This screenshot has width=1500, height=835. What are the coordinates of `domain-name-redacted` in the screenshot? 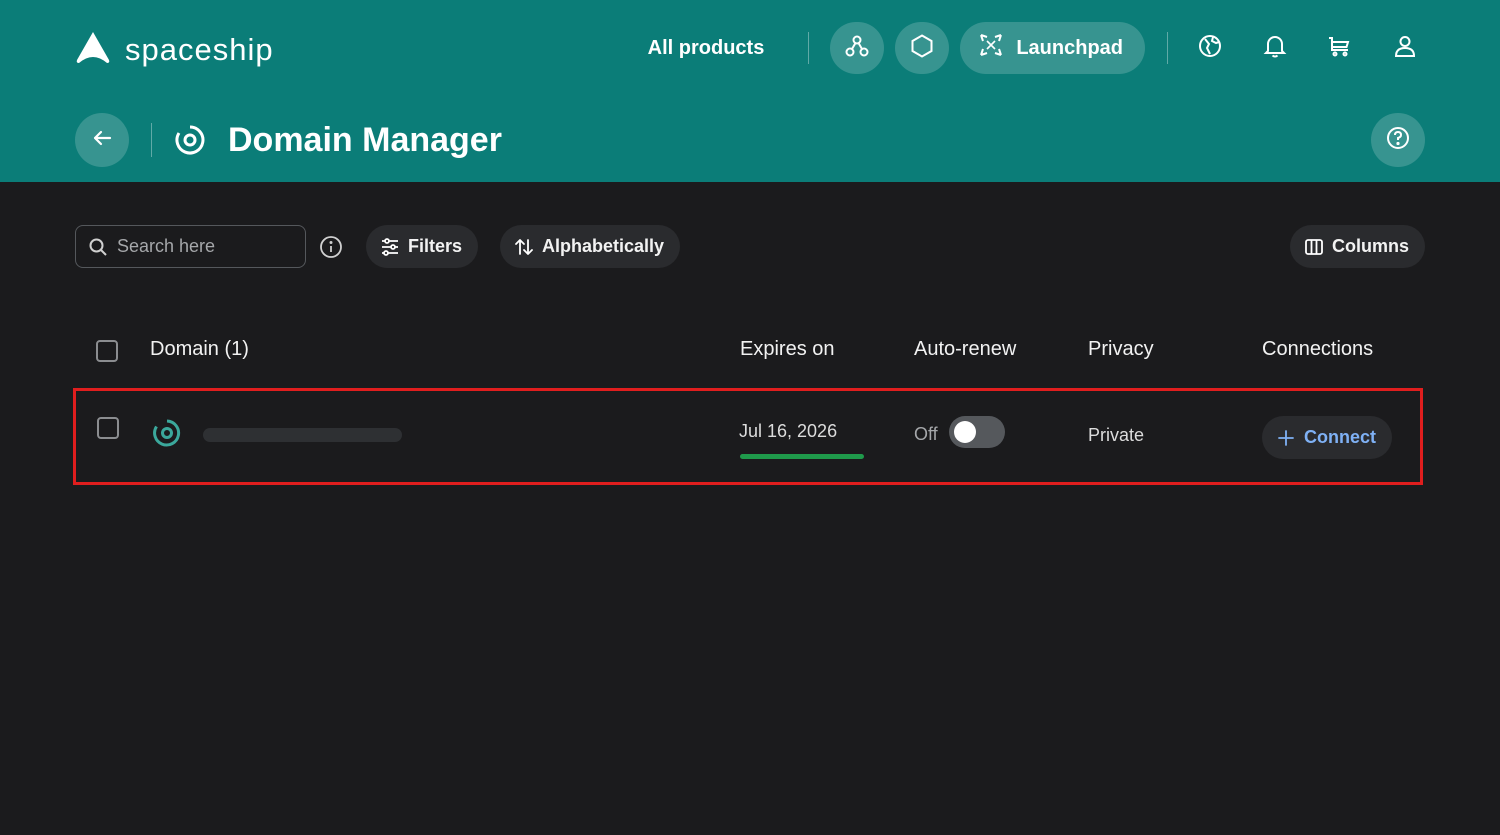 It's located at (302, 435).